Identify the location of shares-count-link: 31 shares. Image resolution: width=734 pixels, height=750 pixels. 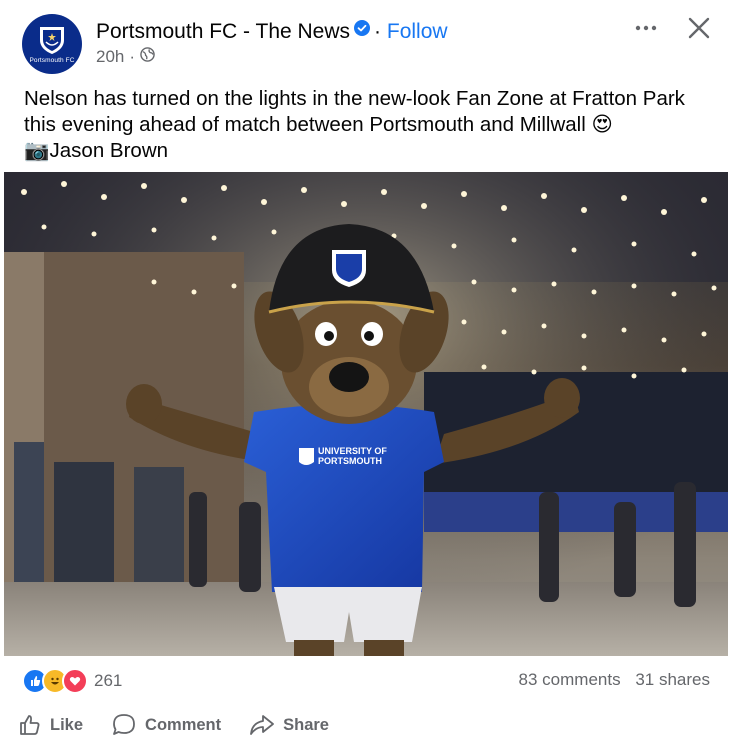
(672, 679).